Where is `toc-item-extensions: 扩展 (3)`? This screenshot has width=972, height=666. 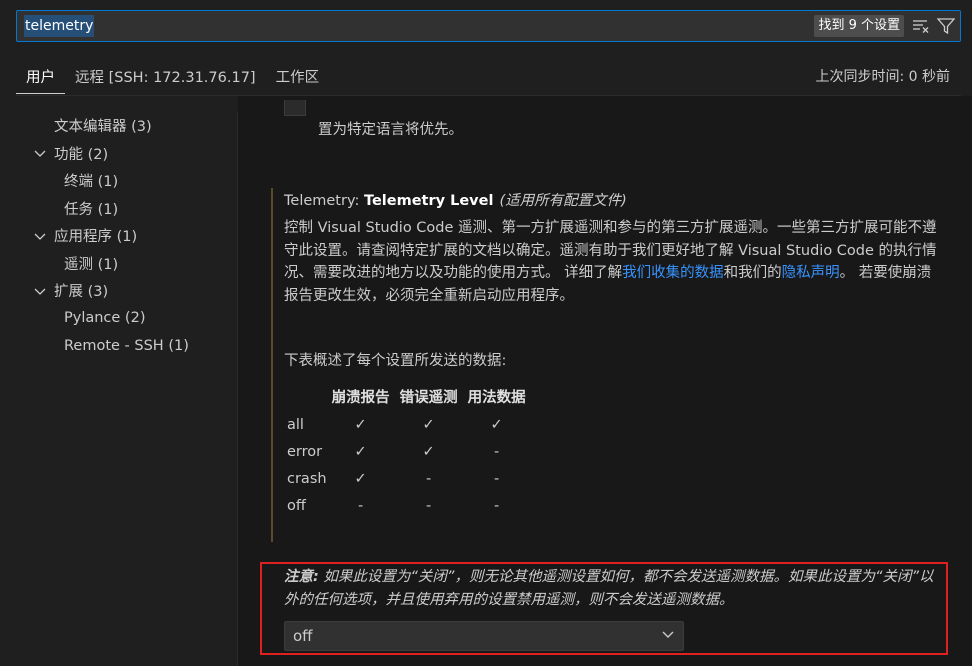
toc-item-extensions: 扩展 (3) is located at coordinates (118, 291).